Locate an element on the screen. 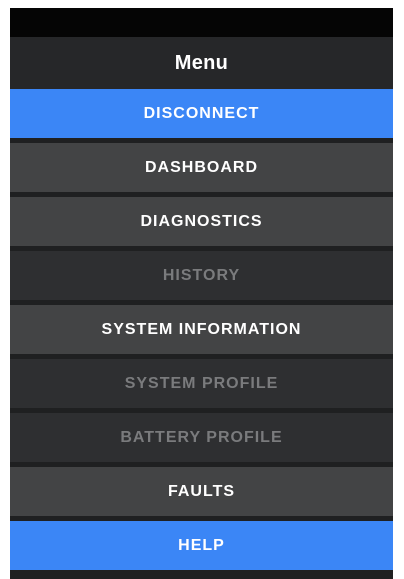 The image size is (404, 579). top-bar is located at coordinates (201, 22).